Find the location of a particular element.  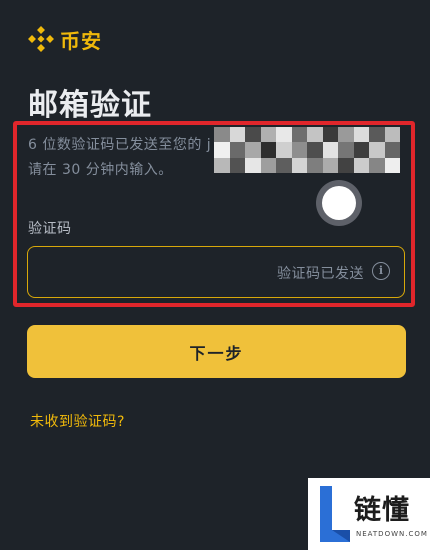

binance-logo-icon is located at coordinates (41, 39).